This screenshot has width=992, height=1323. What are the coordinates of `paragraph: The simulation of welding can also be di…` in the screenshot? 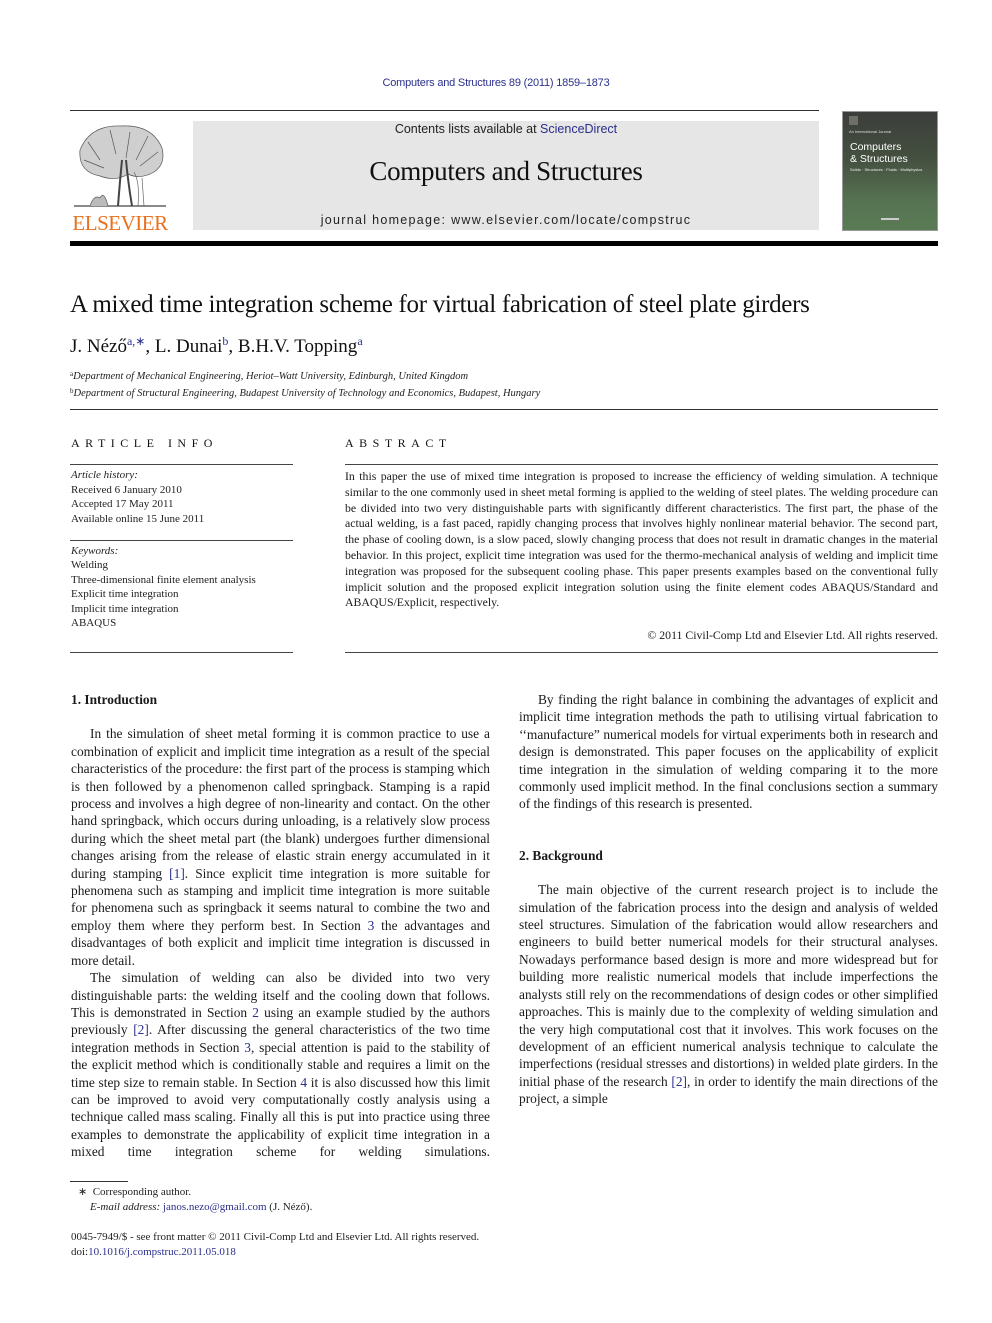 It's located at (280, 1064).